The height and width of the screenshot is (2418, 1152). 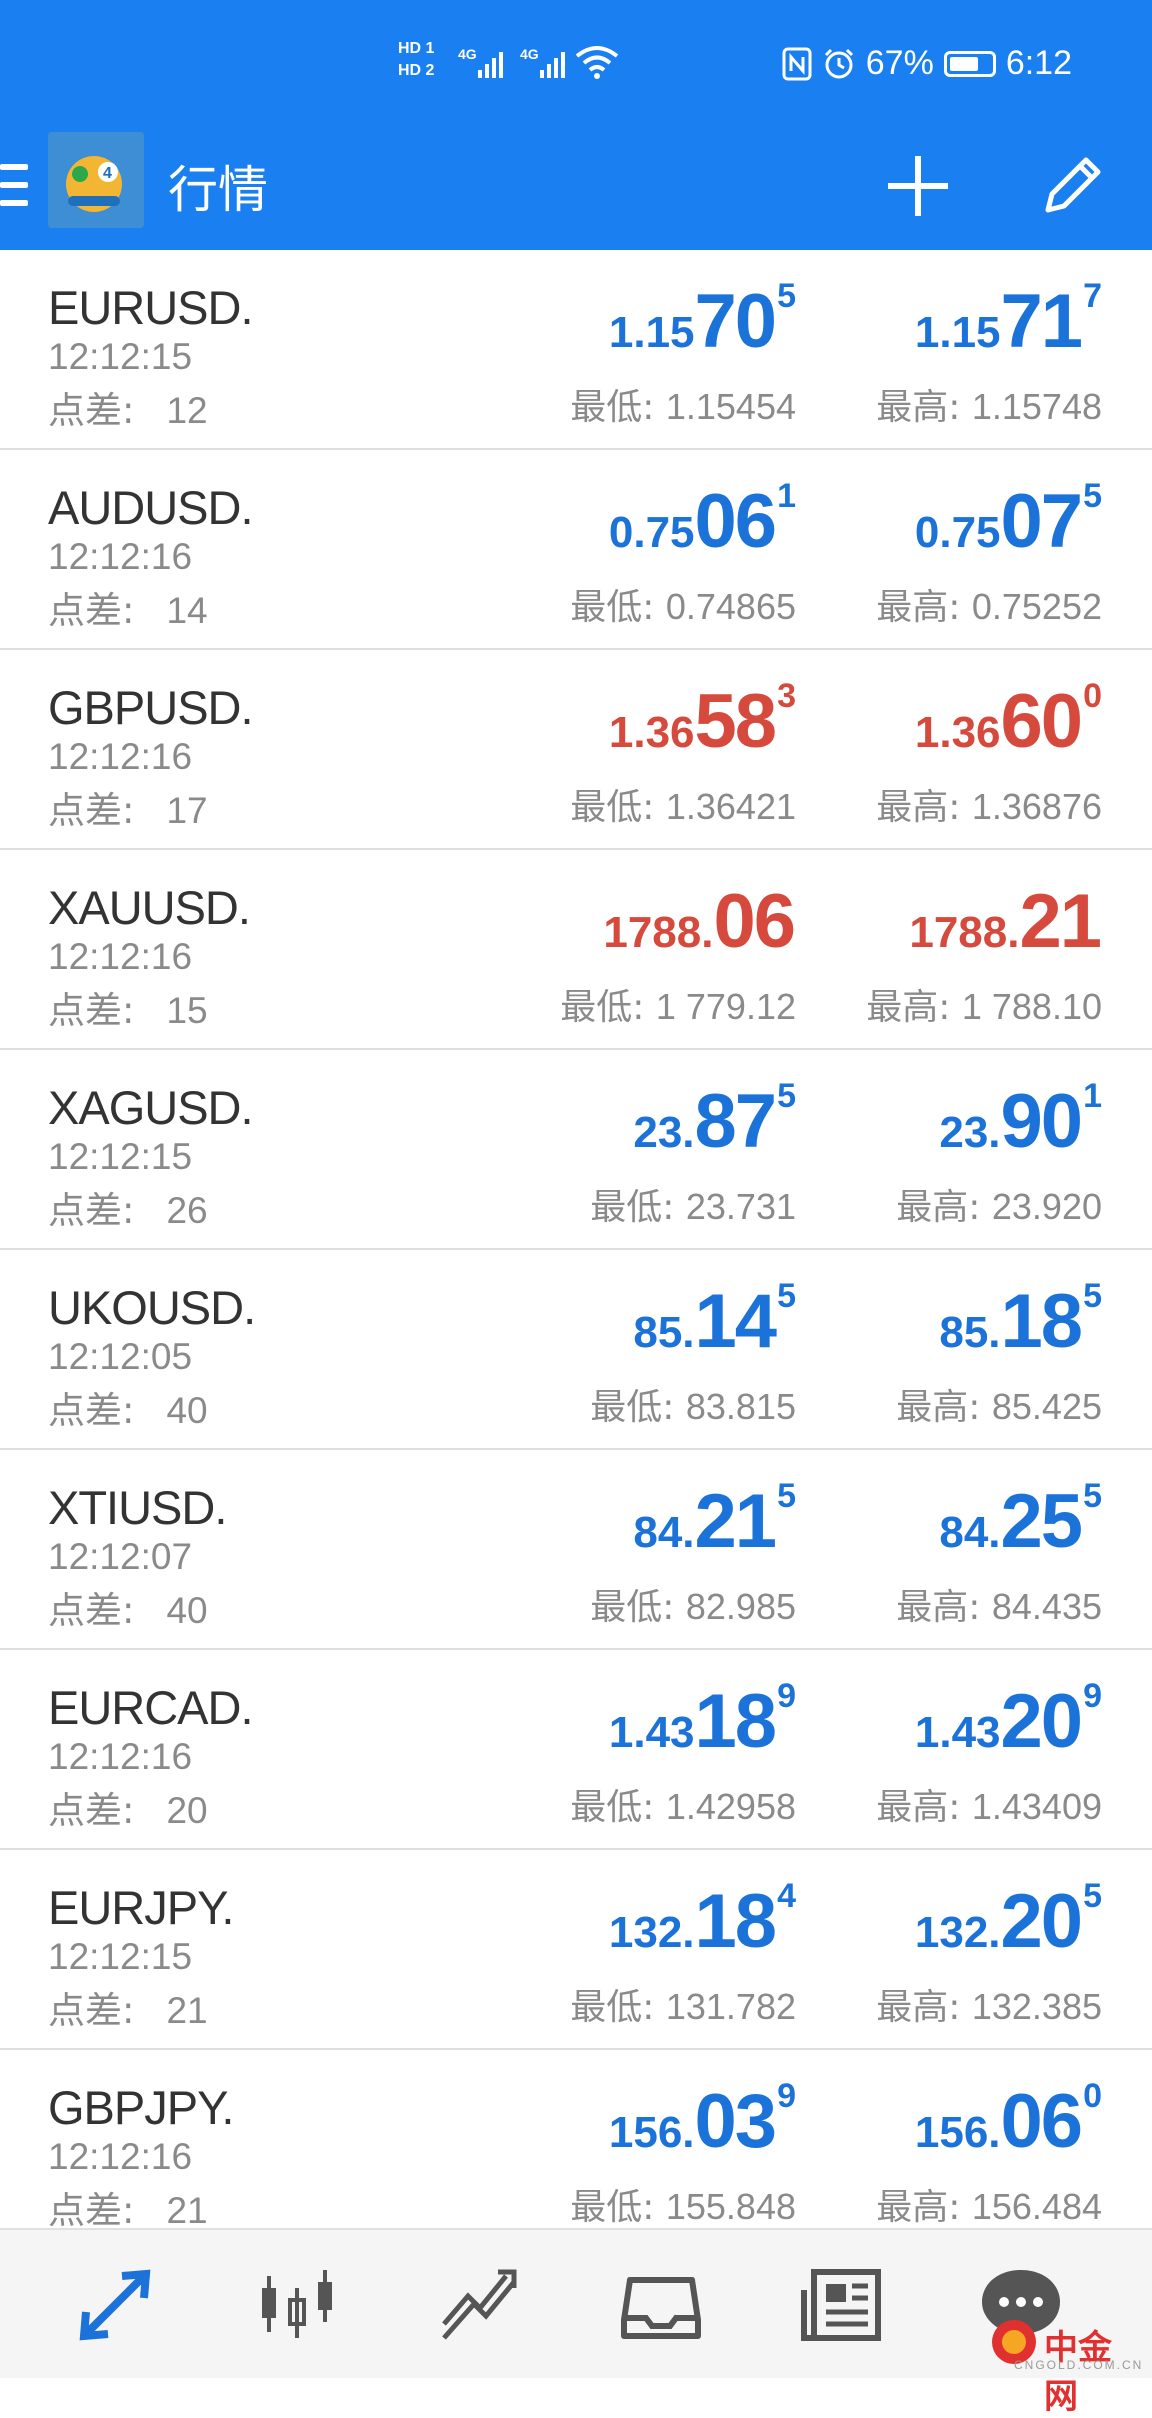 What do you see at coordinates (736, 1721) in the screenshot?
I see `bid-price-pips: 18` at bounding box center [736, 1721].